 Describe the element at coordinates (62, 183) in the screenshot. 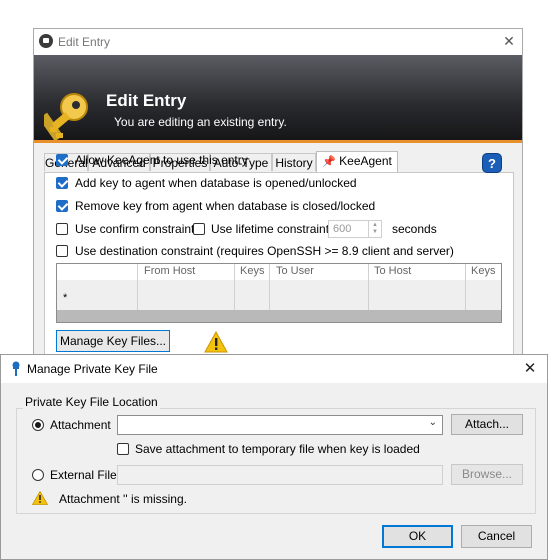

I see `add-key-checkbox` at that location.